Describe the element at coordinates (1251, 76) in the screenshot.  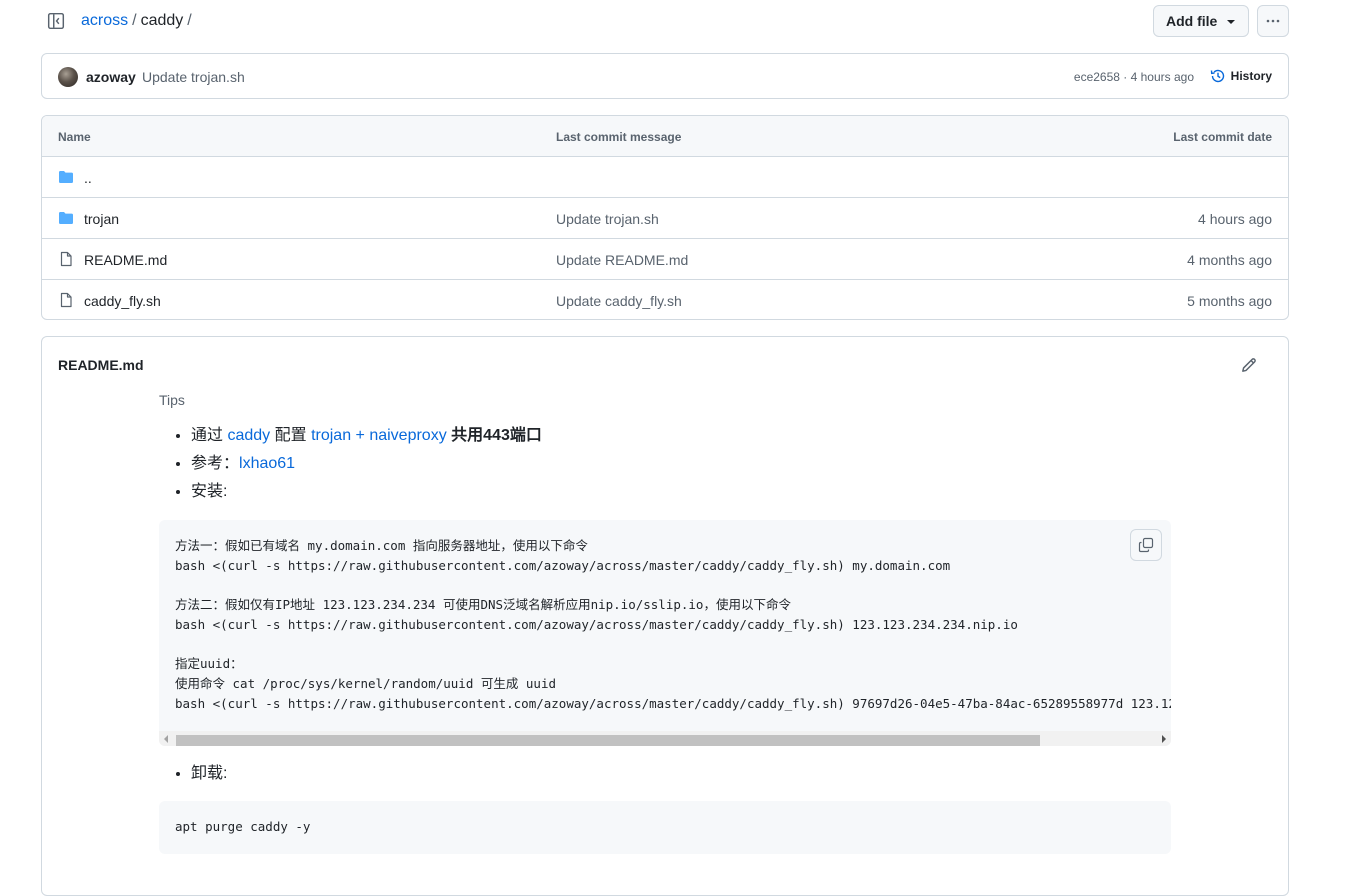
I see `history-label: History` at that location.